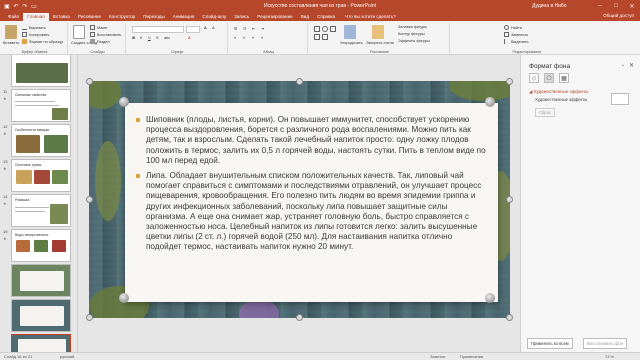  I want to click on chevron-down-icon: ⌄, so click(623, 65).